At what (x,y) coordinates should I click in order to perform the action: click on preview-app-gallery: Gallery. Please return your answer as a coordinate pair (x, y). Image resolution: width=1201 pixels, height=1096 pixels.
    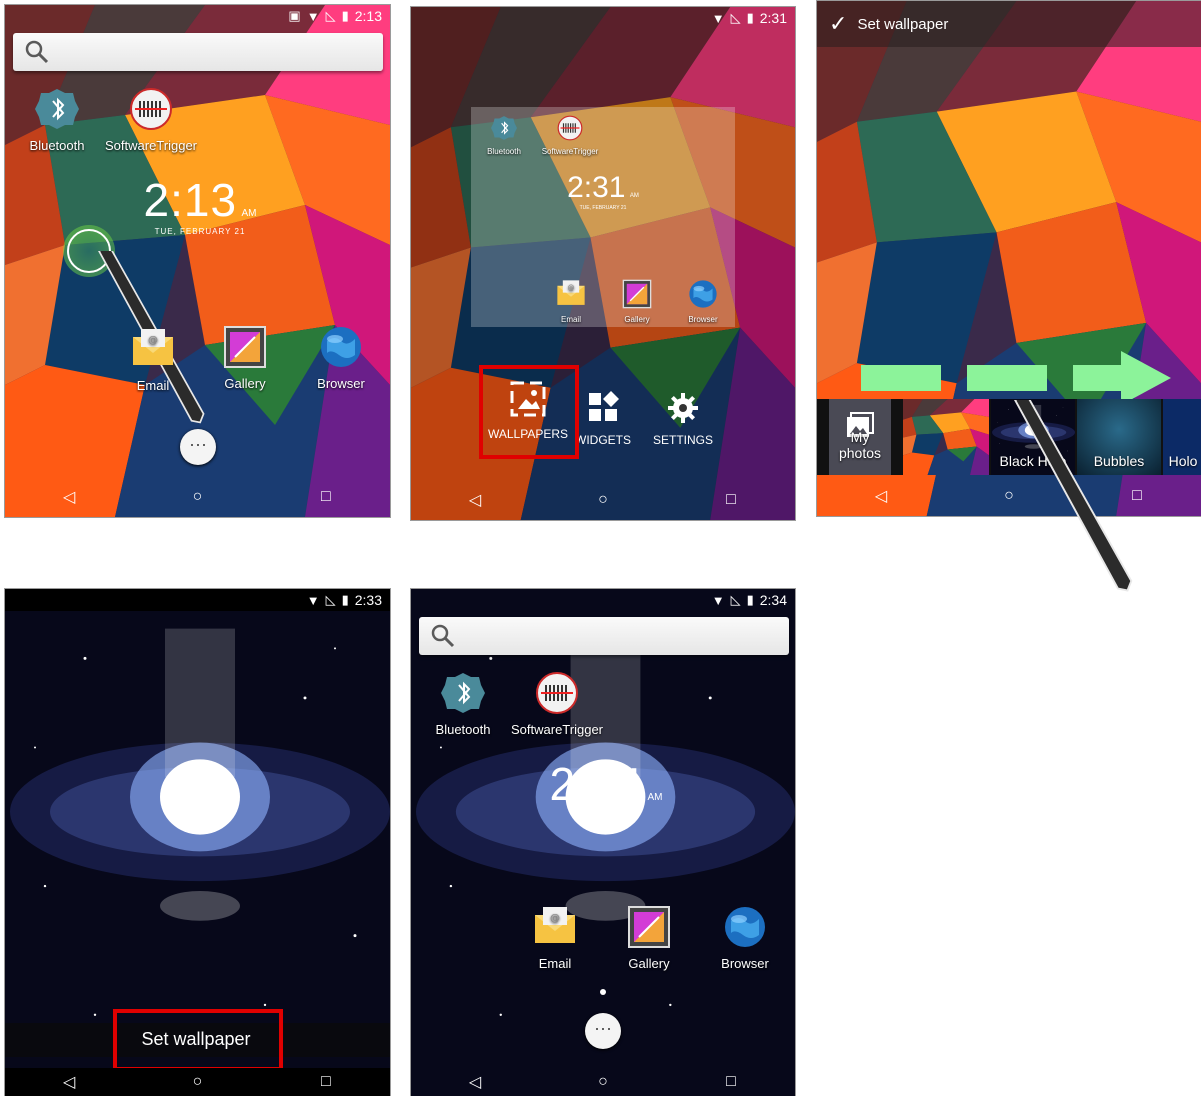
    Looking at the image, I should click on (637, 301).